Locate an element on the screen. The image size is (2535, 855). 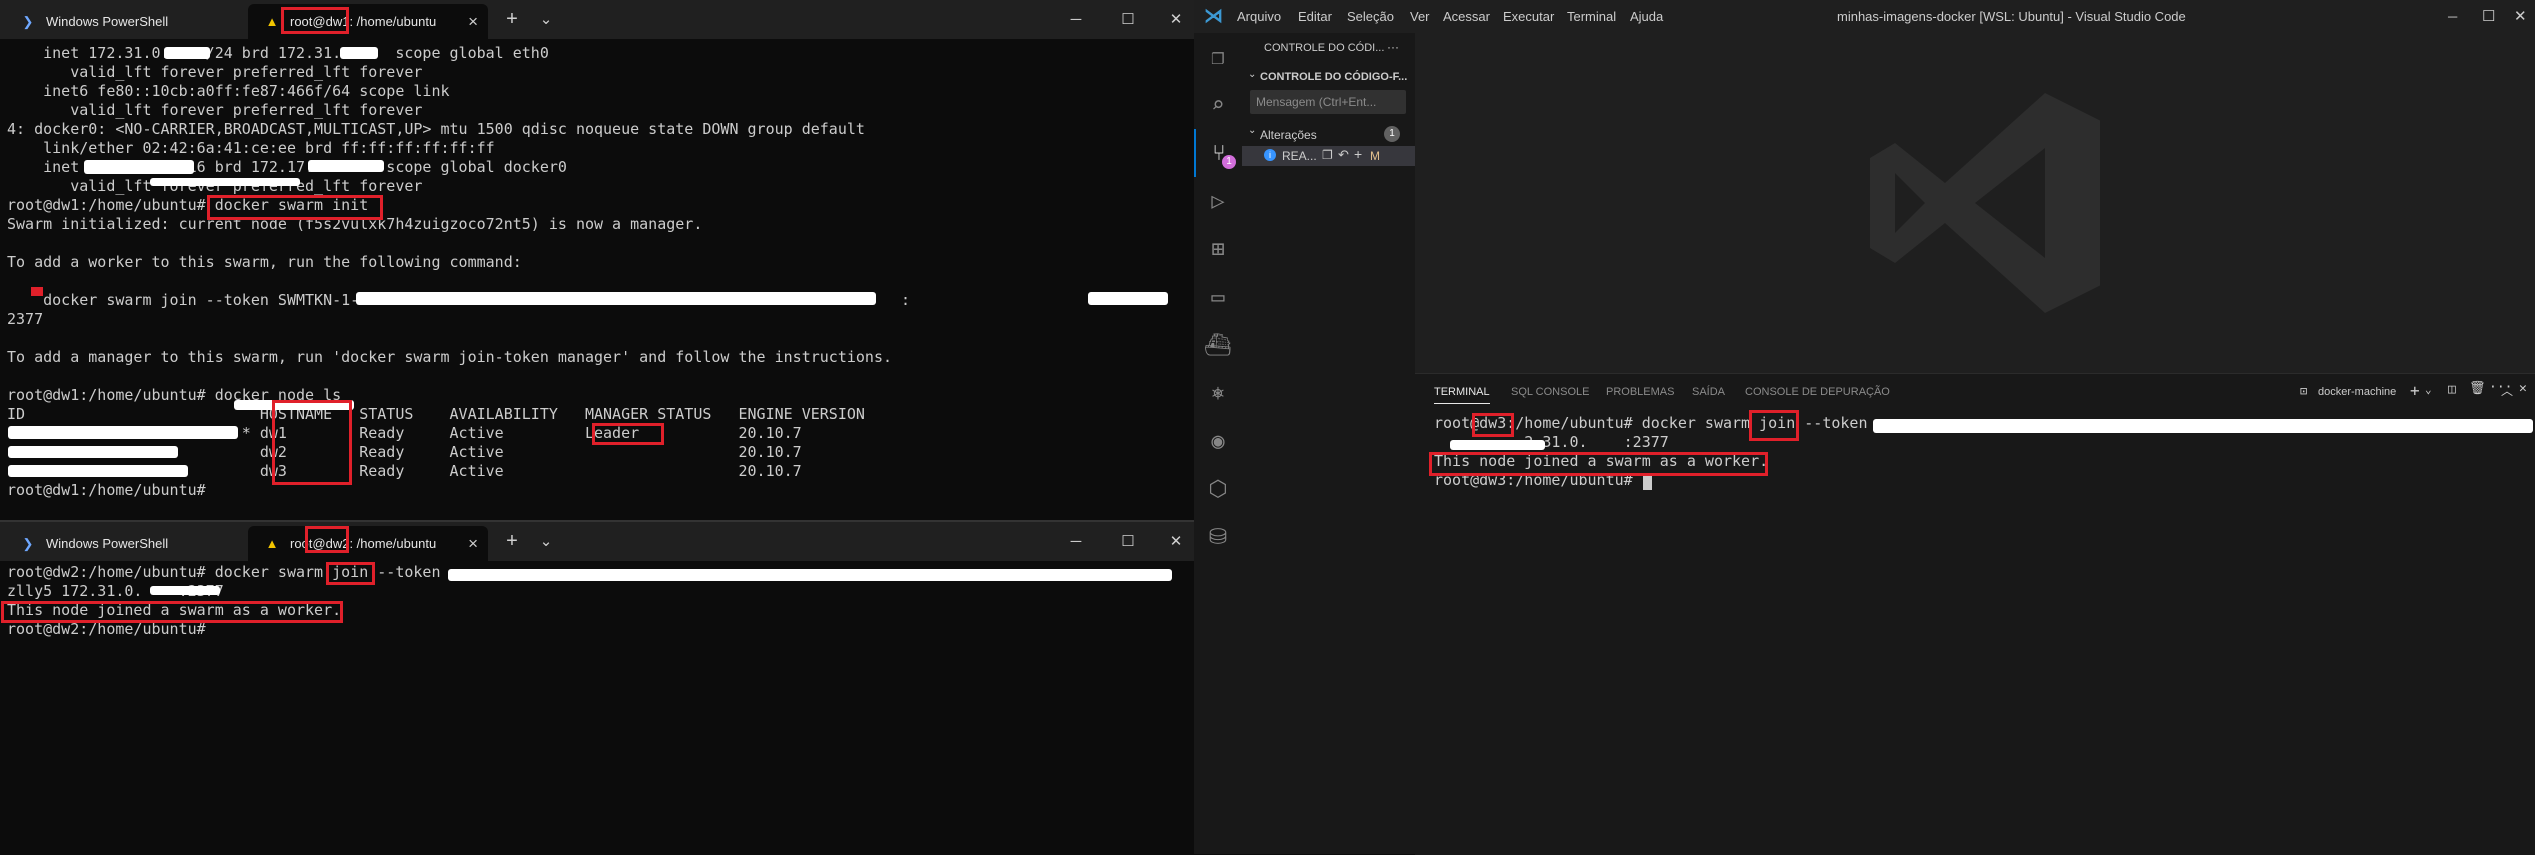
highlight-swarm-init is located at coordinates (295, 207).